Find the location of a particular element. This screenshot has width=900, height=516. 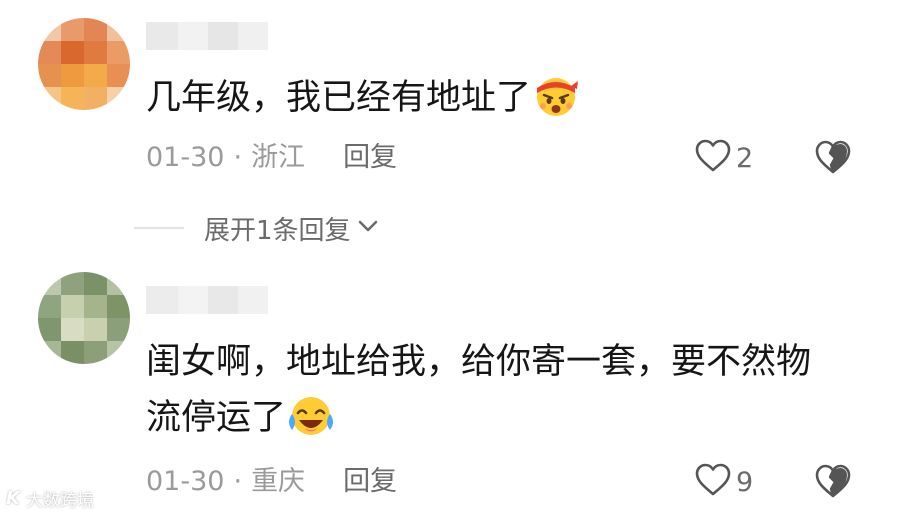

comment-text-line: 流停运了 is located at coordinates (216, 418).